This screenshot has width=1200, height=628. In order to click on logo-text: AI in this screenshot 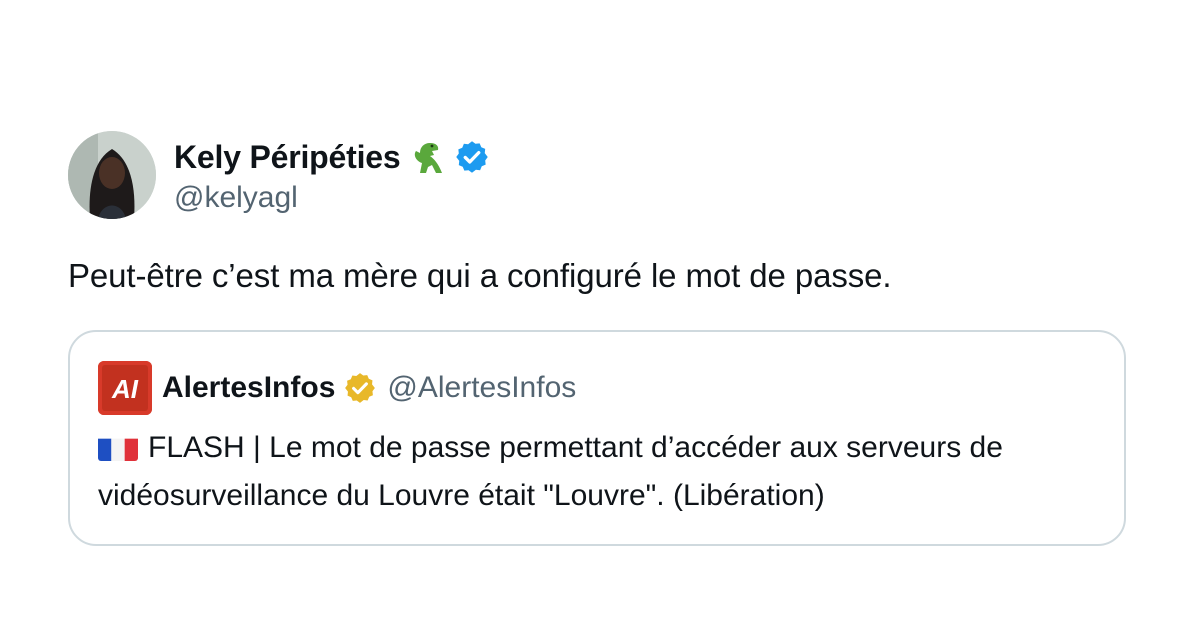, I will do `click(125, 389)`.